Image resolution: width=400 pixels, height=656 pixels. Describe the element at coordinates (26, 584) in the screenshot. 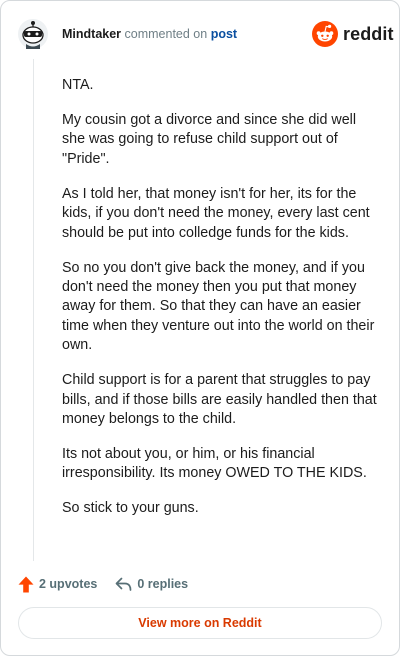

I see `upvote-arrow-icon` at that location.